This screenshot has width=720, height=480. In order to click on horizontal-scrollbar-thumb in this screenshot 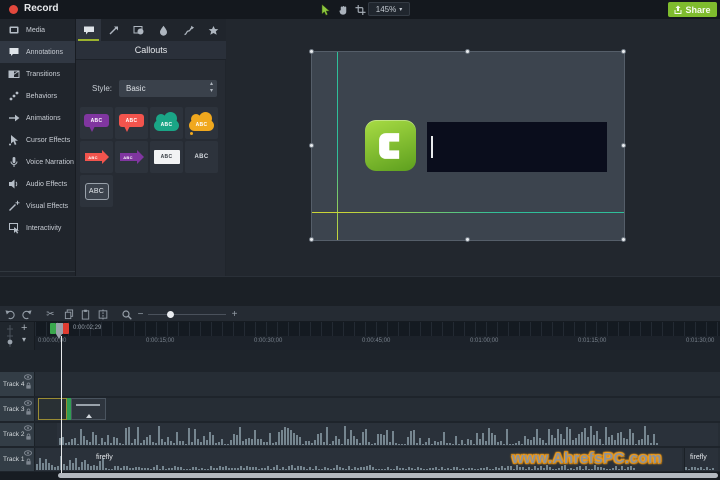, I will do `click(388, 475)`.